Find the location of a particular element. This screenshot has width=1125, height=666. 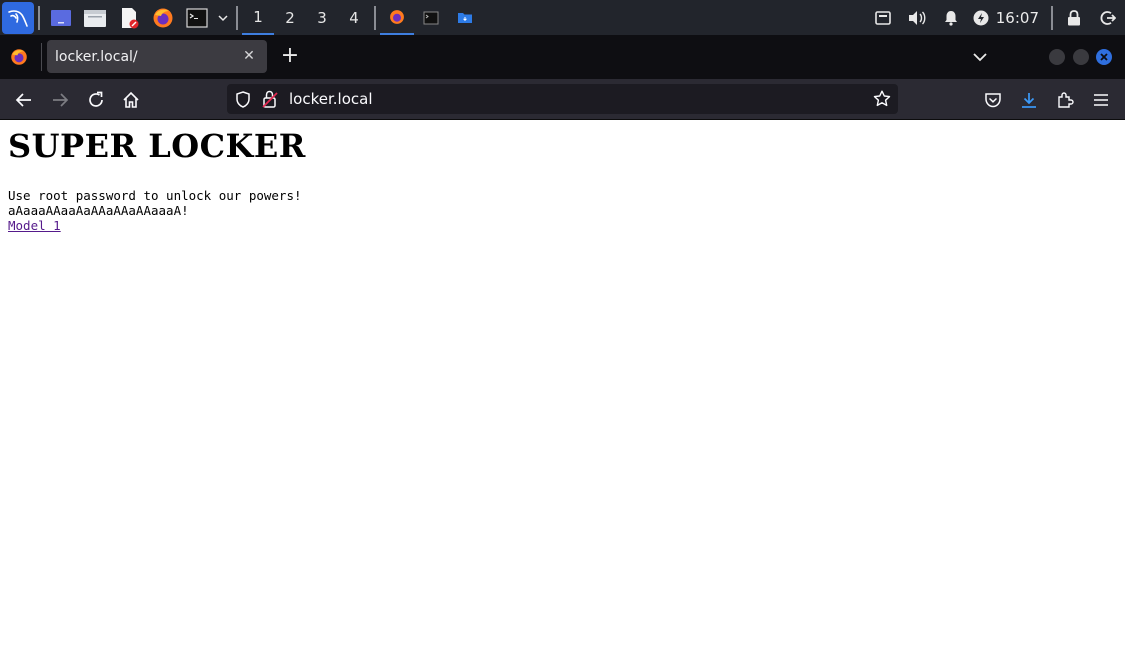

workspace-3-button: 3 is located at coordinates (322, 17).